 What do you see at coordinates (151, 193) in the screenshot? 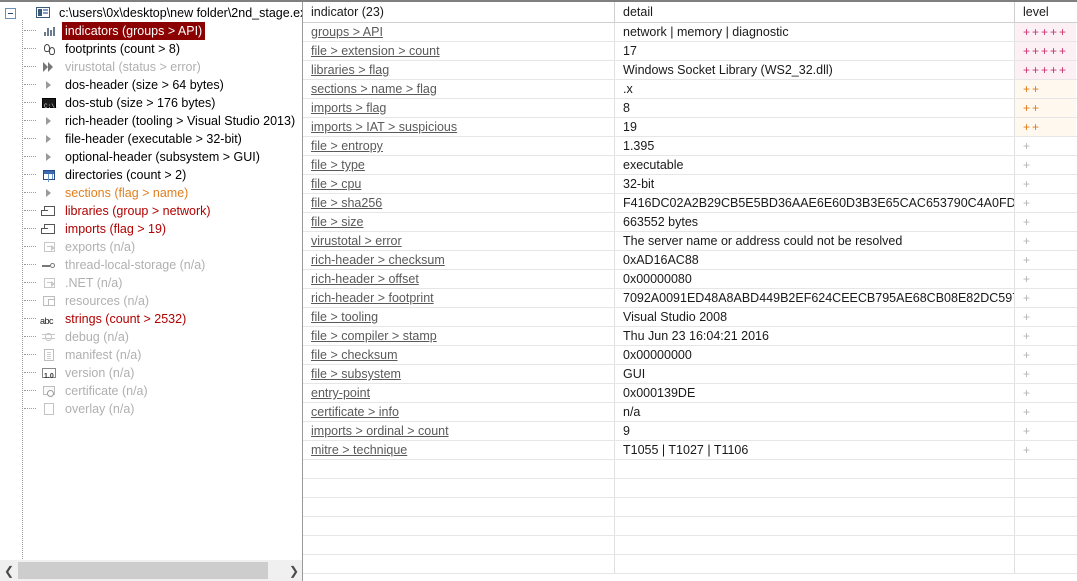
I see `tree-item-sections: sections (flag > name)` at bounding box center [151, 193].